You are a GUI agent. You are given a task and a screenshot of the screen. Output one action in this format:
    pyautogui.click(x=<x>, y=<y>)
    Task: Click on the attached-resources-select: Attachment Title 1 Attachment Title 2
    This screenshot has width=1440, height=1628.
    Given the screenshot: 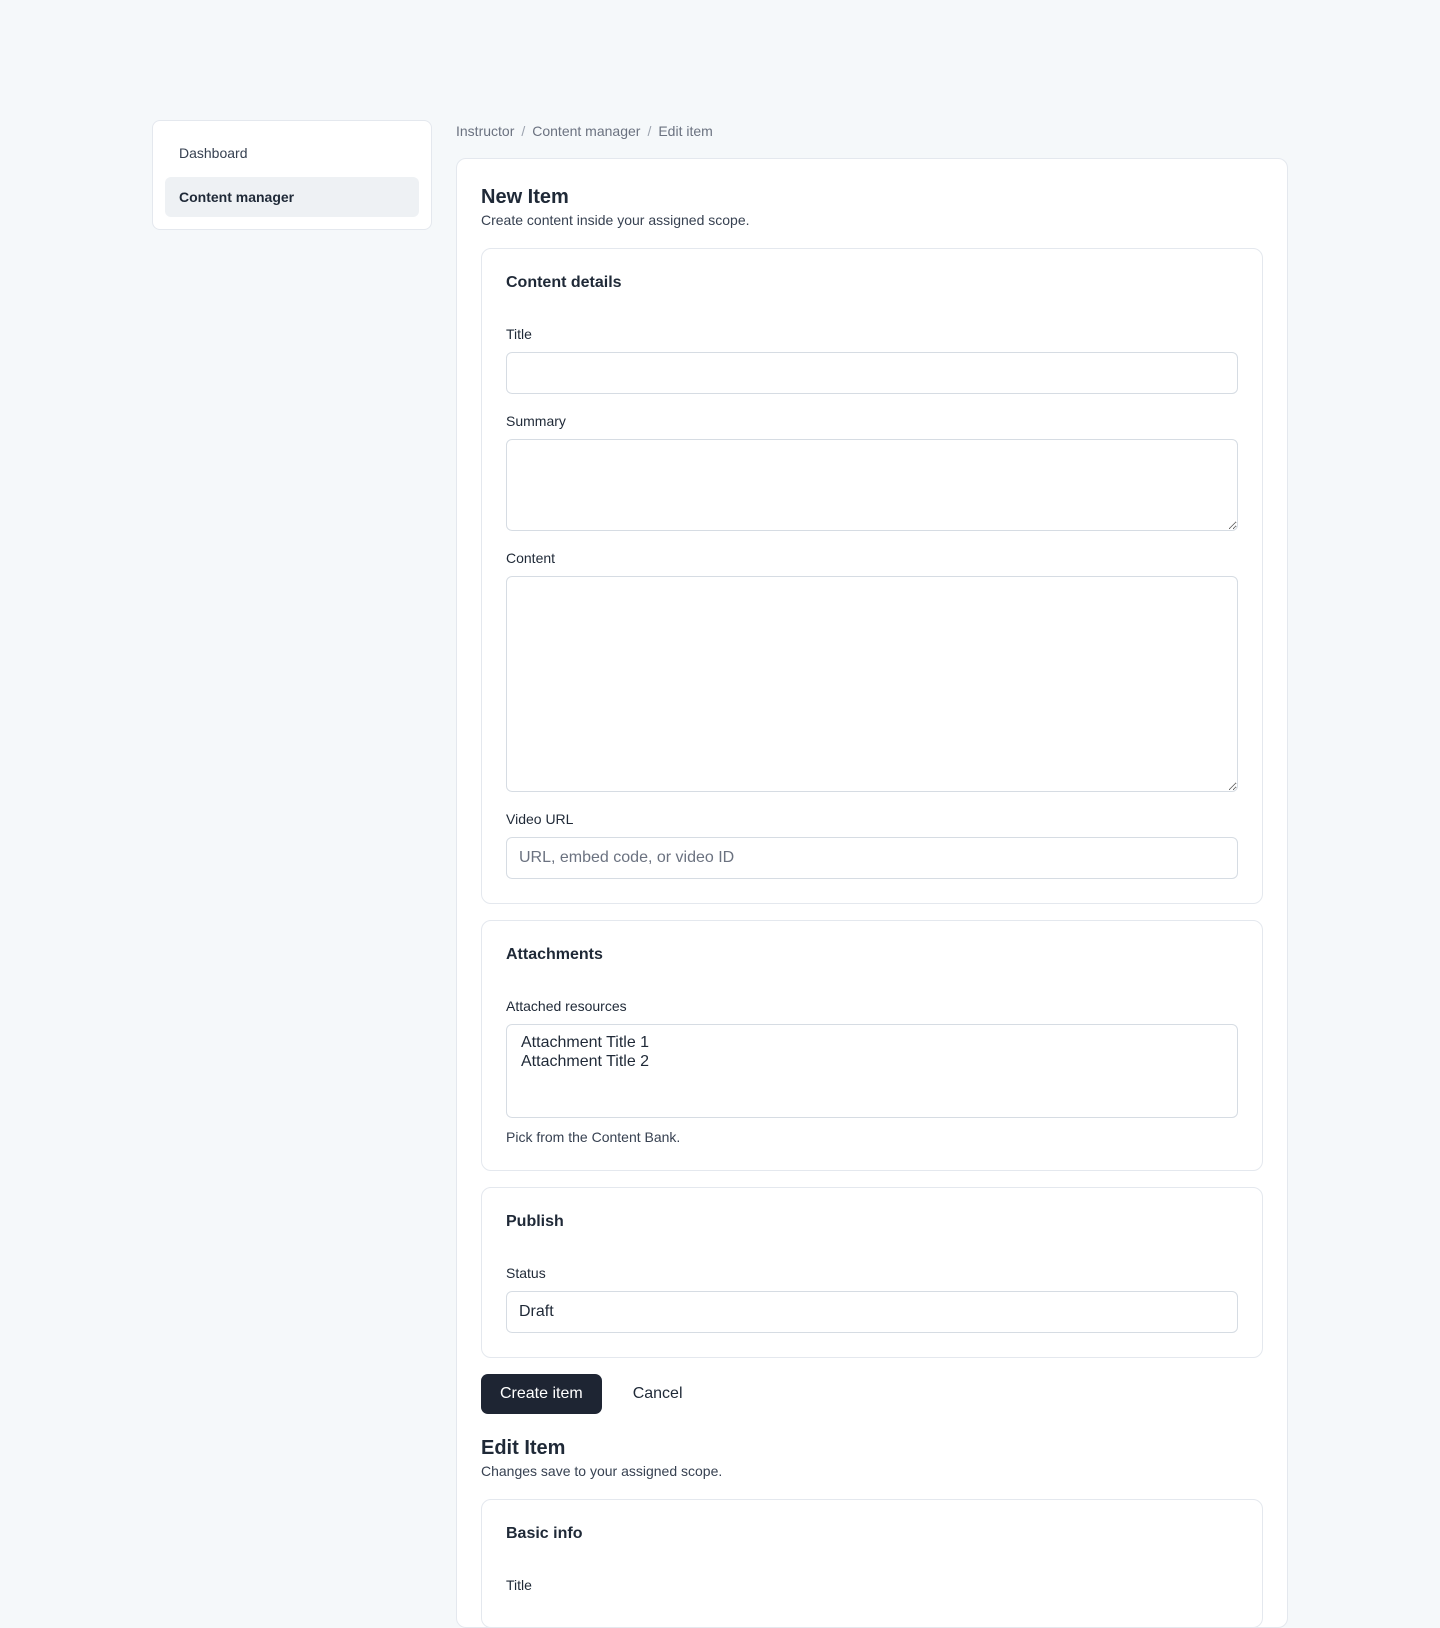 What is the action you would take?
    pyautogui.click(x=872, y=1071)
    